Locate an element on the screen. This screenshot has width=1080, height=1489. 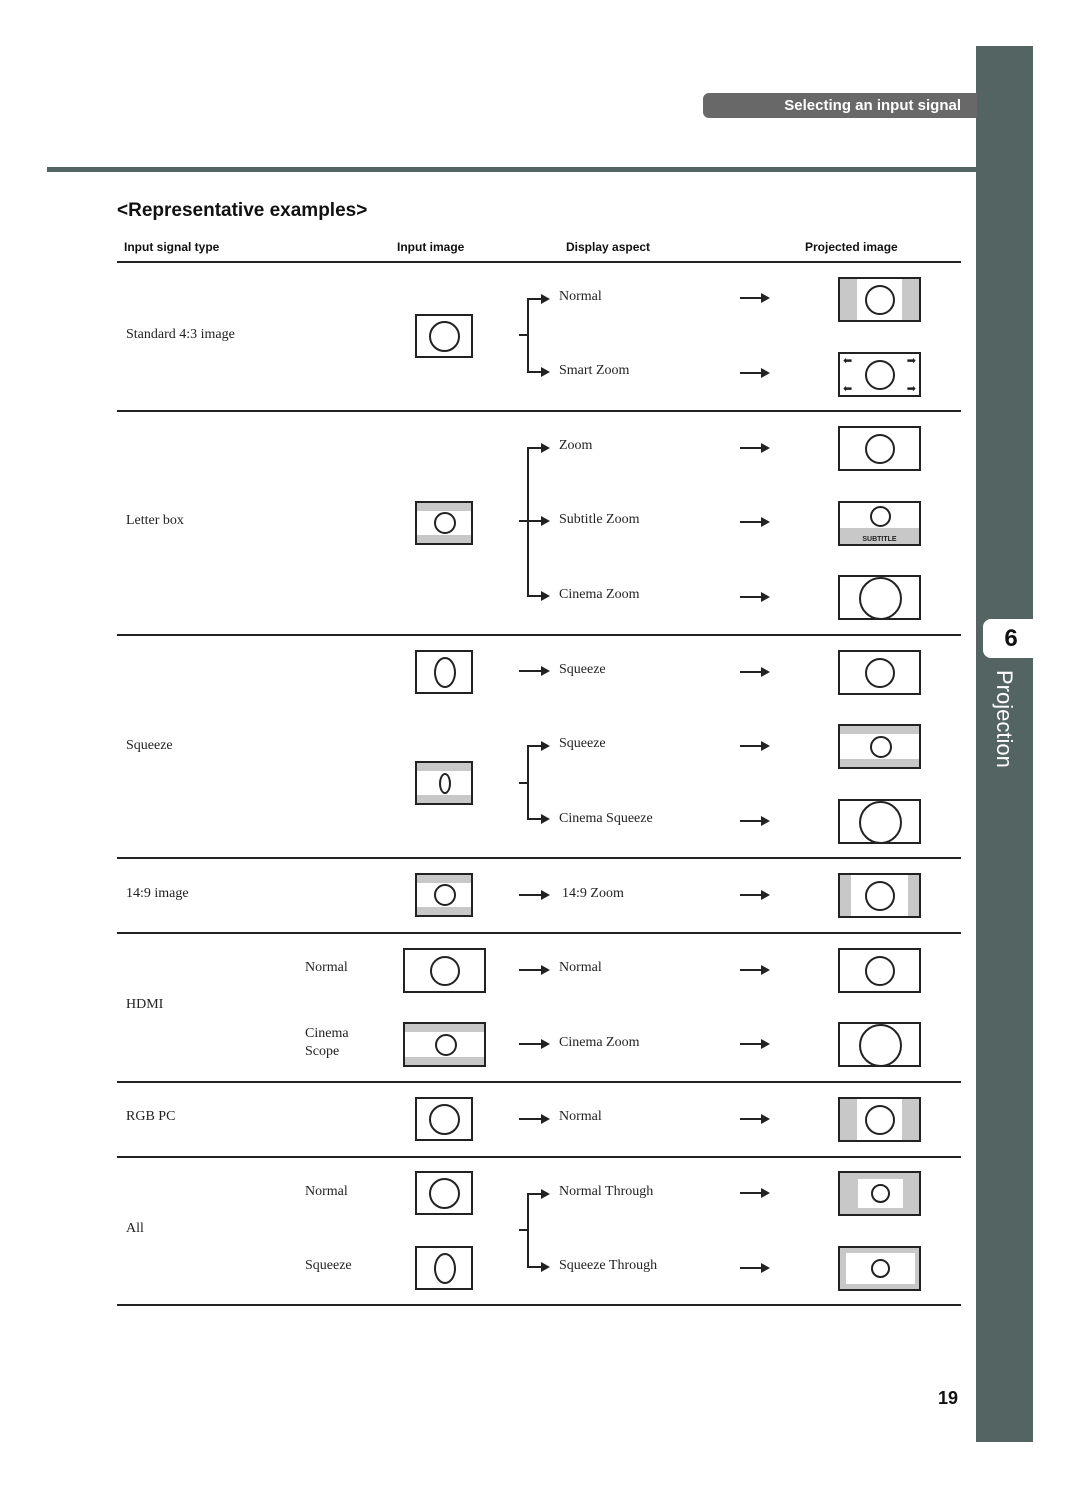
page-number: 19 is located at coordinates (948, 1398).